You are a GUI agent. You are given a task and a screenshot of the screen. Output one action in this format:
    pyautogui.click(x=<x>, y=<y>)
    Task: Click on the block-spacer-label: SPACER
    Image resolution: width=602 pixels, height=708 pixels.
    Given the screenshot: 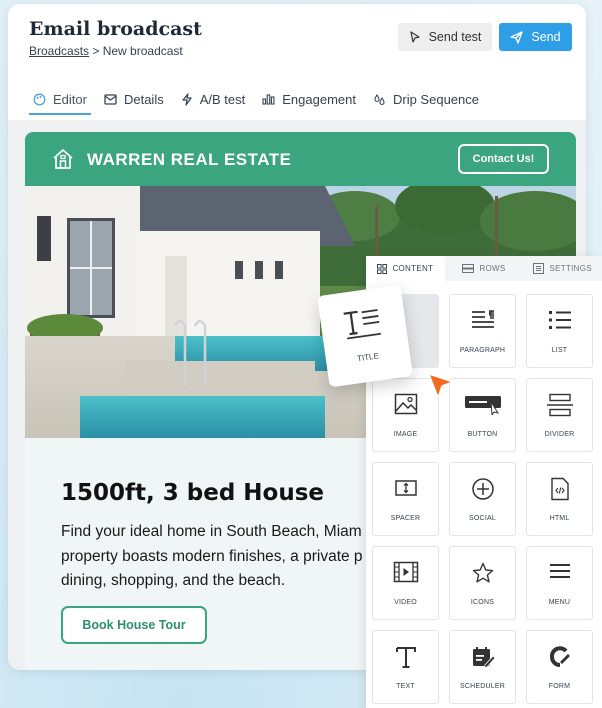 What is the action you would take?
    pyautogui.click(x=405, y=518)
    